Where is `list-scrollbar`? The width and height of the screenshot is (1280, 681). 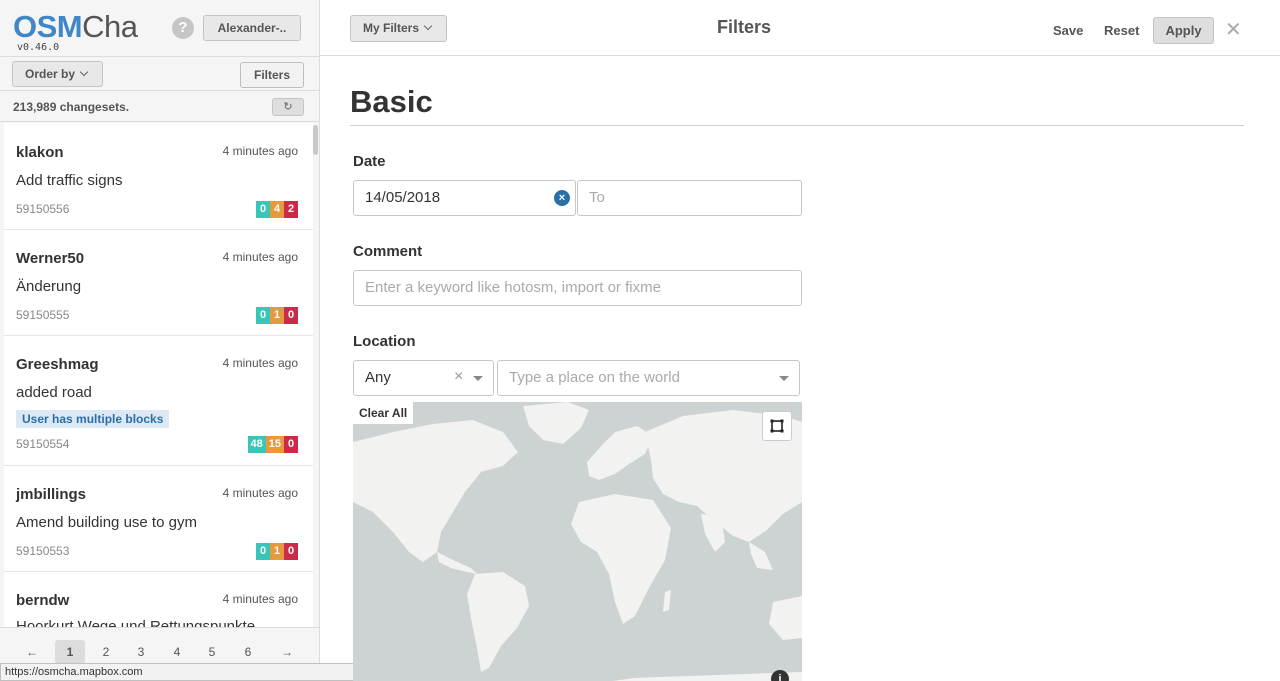
list-scrollbar is located at coordinates (315, 140).